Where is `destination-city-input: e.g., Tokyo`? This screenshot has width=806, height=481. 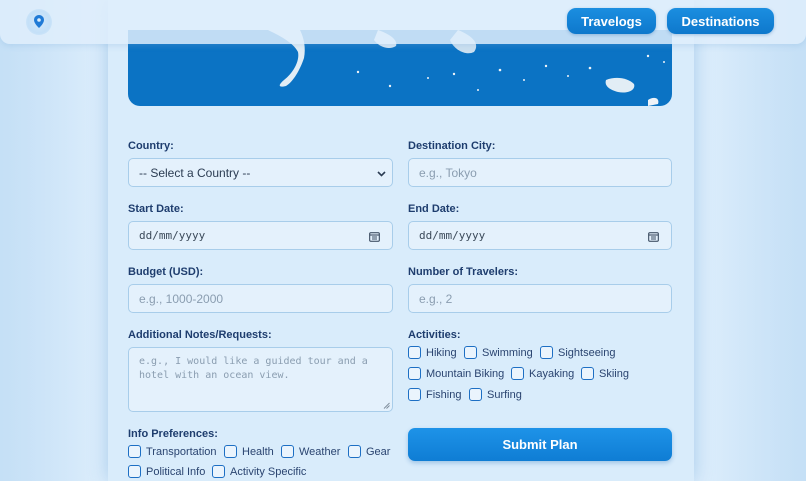 destination-city-input: e.g., Tokyo is located at coordinates (540, 172).